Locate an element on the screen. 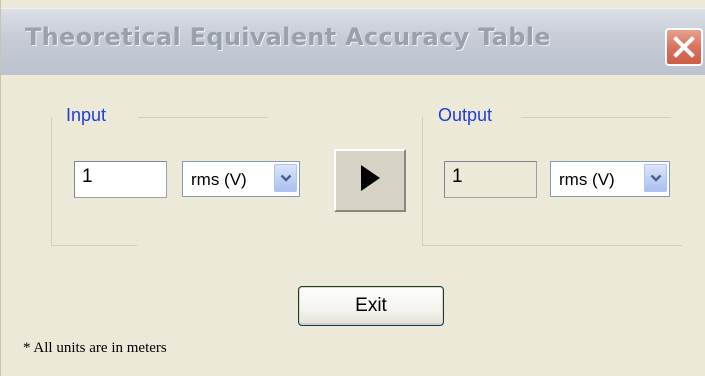 The height and width of the screenshot is (376, 705). close-icon is located at coordinates (684, 47).